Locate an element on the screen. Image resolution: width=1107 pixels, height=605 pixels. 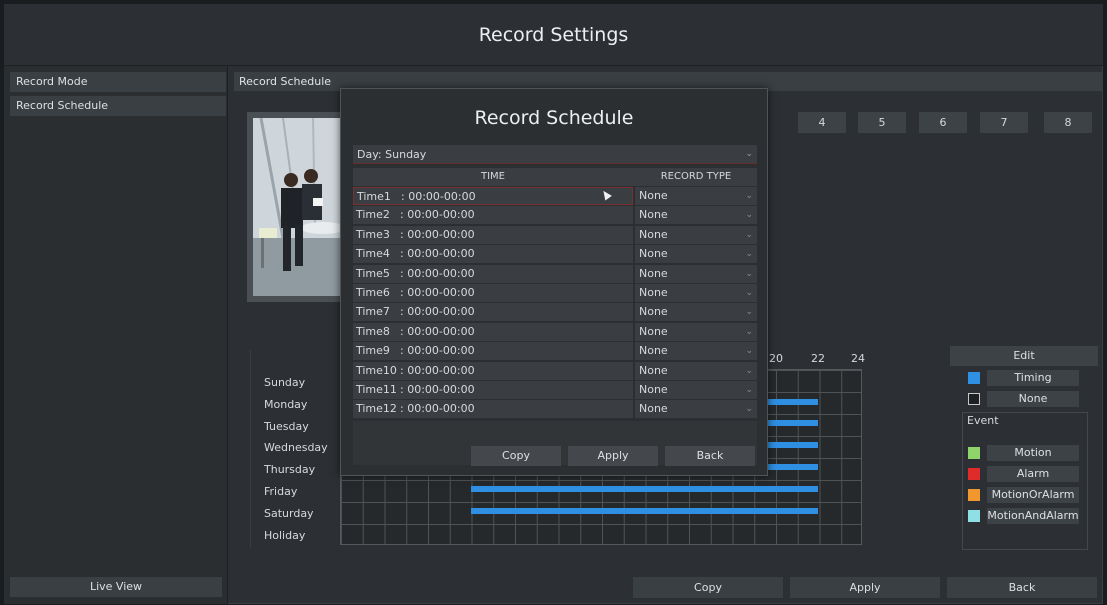
time-field: Time7: 00:00-00:00 is located at coordinates (493, 312).